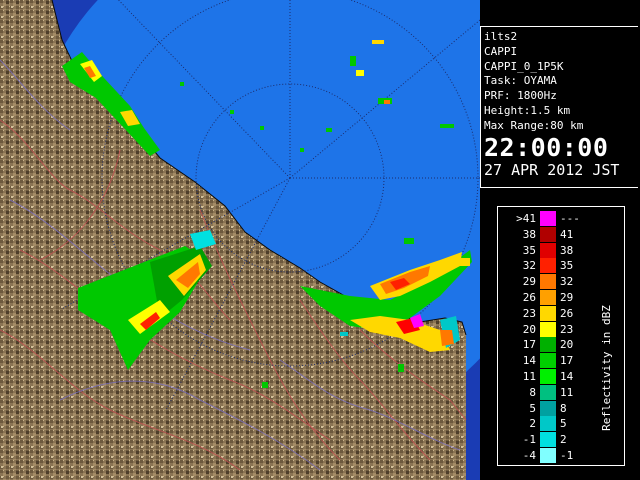 This screenshot has width=640, height=480. I want to click on legend-min-value: >41, so click(526, 218).